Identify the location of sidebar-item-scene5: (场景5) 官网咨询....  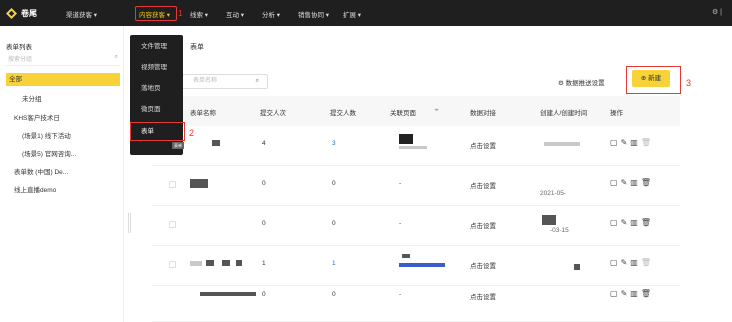
(49, 153).